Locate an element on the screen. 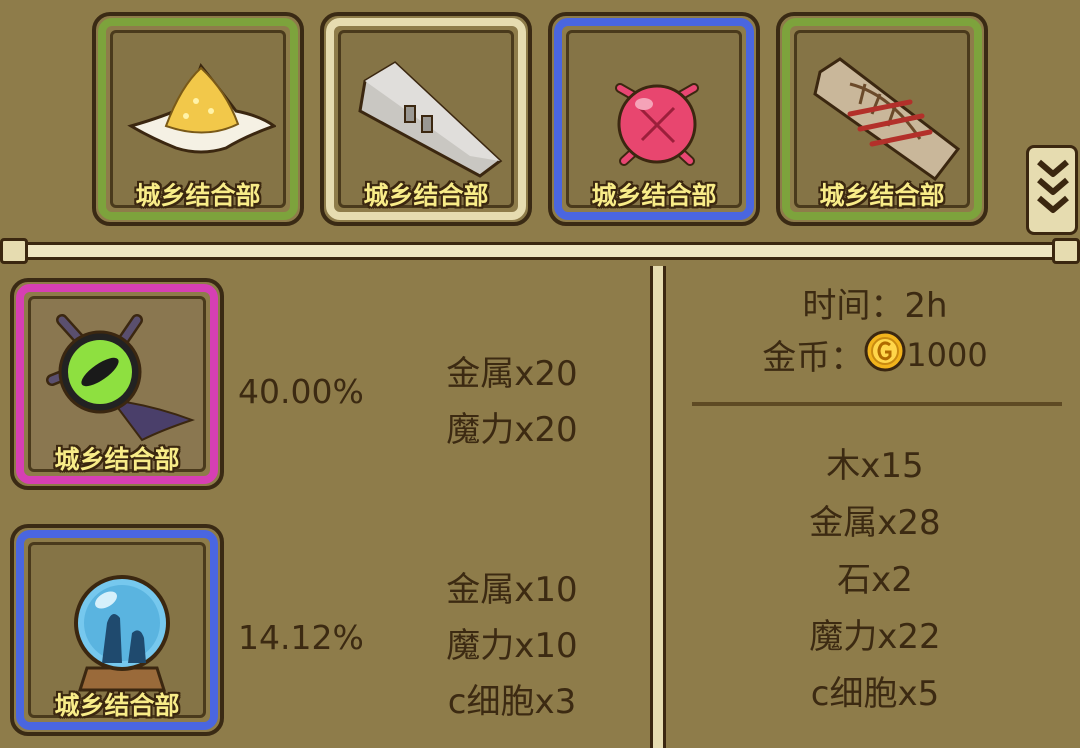  top-item-slot-3: 城乡结合部 is located at coordinates (654, 119).